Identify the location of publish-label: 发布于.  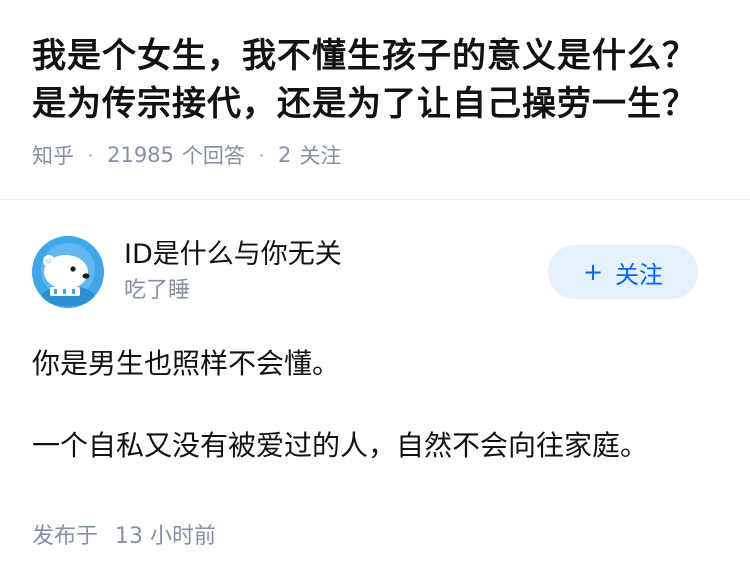
(65, 536).